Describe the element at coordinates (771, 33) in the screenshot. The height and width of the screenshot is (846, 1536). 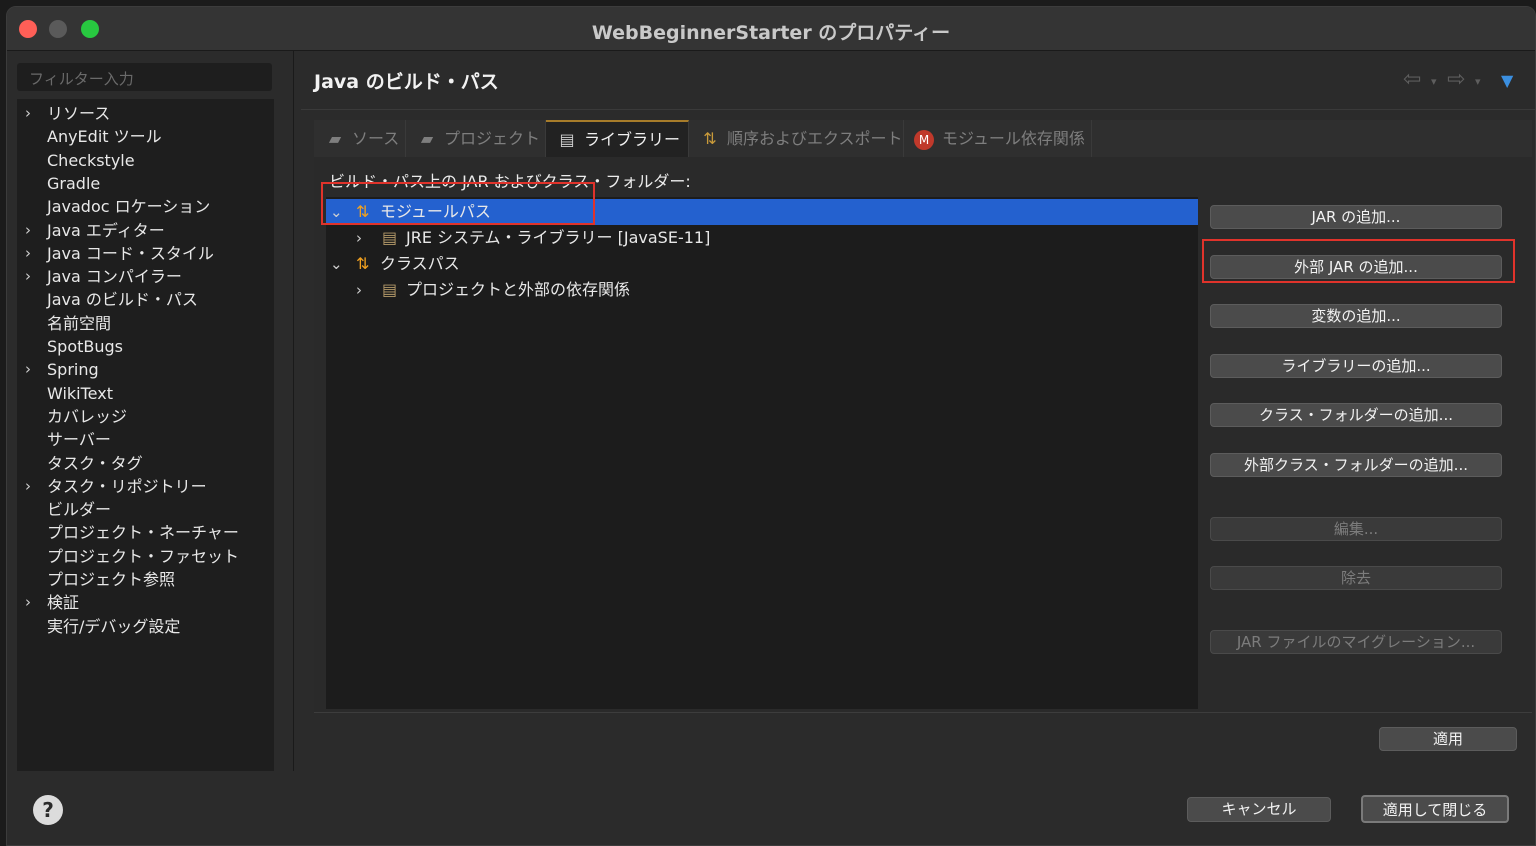
I see `window-title: WebBeginnerStarter のプロパティー` at that location.